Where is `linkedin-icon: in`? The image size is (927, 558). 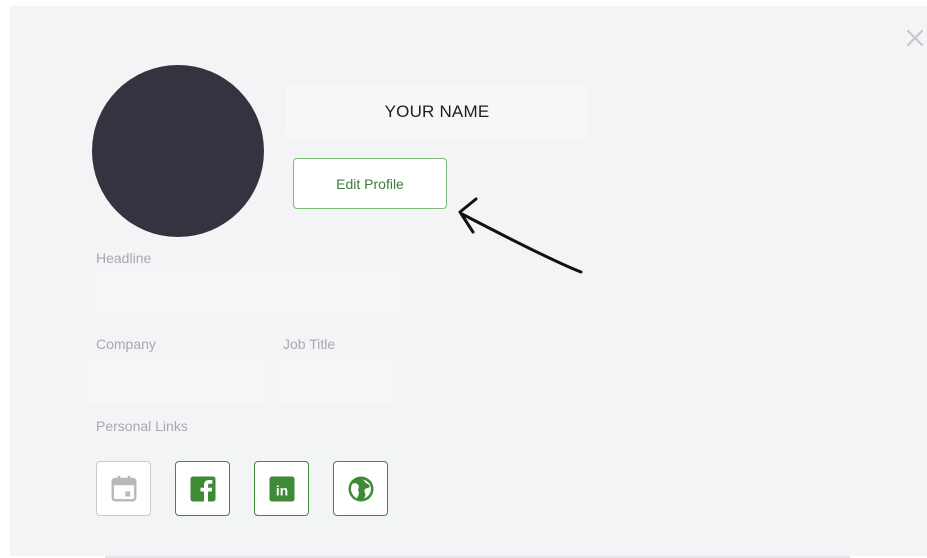 linkedin-icon: in is located at coordinates (281, 488).